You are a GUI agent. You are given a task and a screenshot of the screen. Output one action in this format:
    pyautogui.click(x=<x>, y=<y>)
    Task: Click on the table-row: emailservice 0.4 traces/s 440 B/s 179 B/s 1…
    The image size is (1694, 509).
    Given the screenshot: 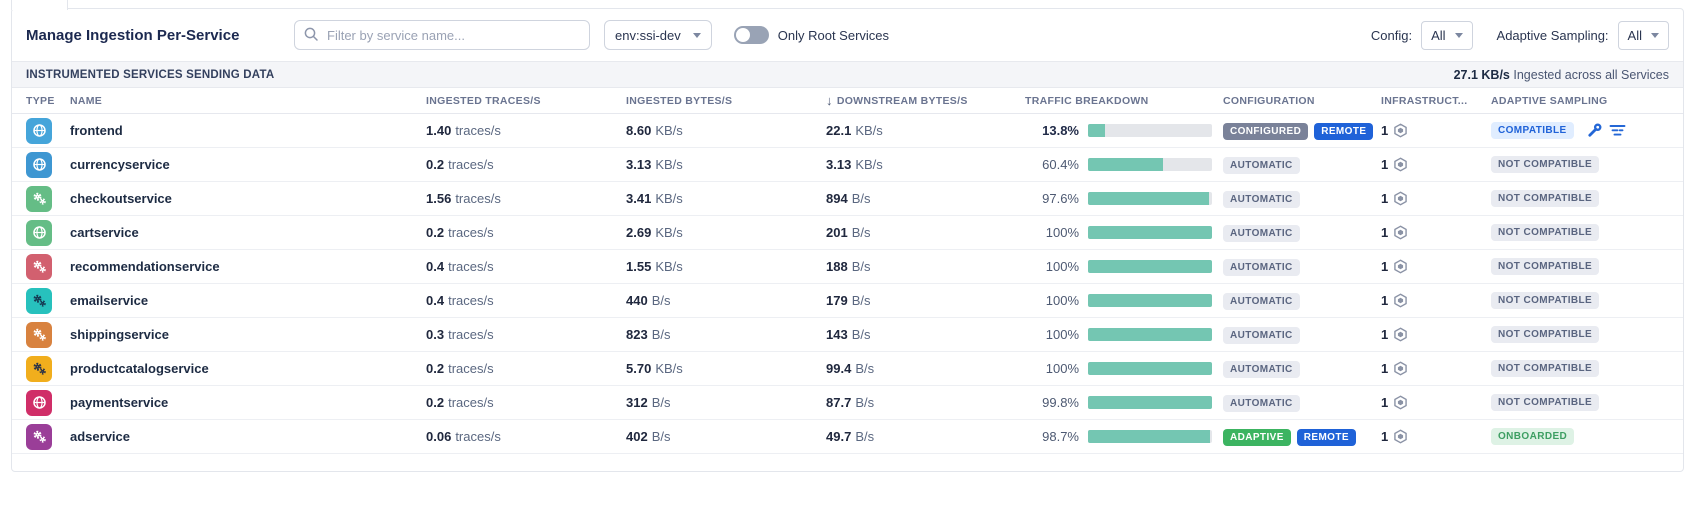 What is the action you would take?
    pyautogui.click(x=847, y=301)
    